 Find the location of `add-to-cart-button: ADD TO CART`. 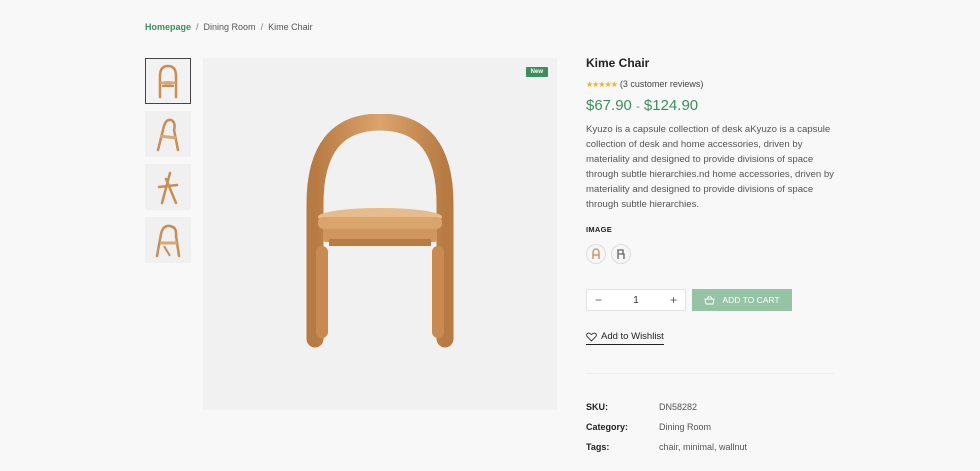

add-to-cart-button: ADD TO CART is located at coordinates (742, 300).